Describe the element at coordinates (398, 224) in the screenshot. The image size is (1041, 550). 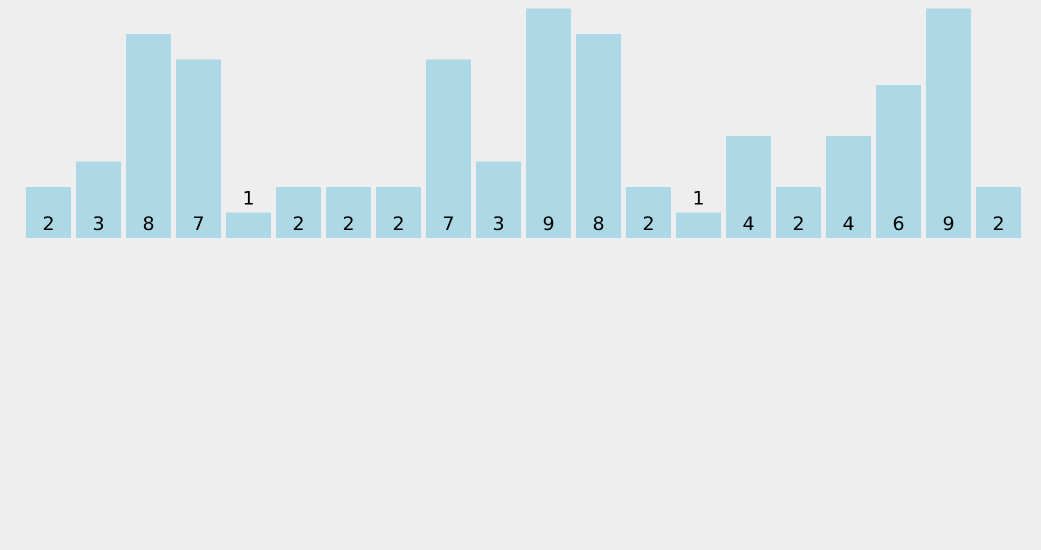
I see `bar-value-label-8: 2` at that location.